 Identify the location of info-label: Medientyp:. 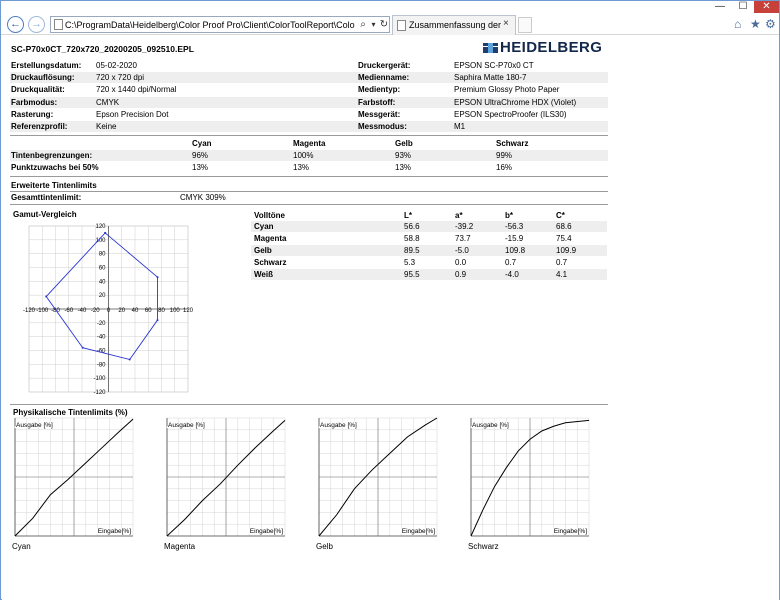
(379, 89).